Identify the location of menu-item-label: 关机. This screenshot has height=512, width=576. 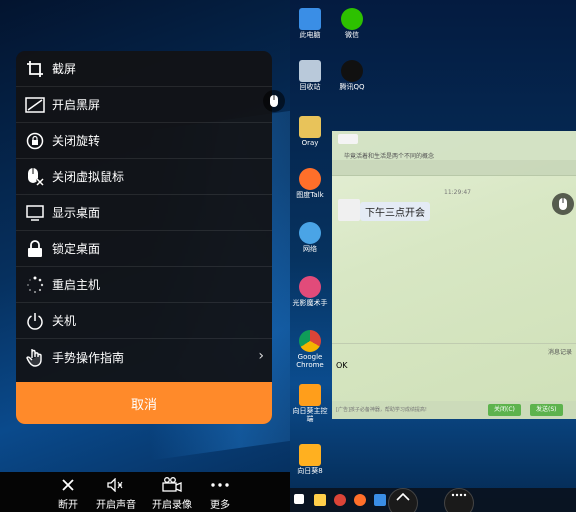
(64, 321).